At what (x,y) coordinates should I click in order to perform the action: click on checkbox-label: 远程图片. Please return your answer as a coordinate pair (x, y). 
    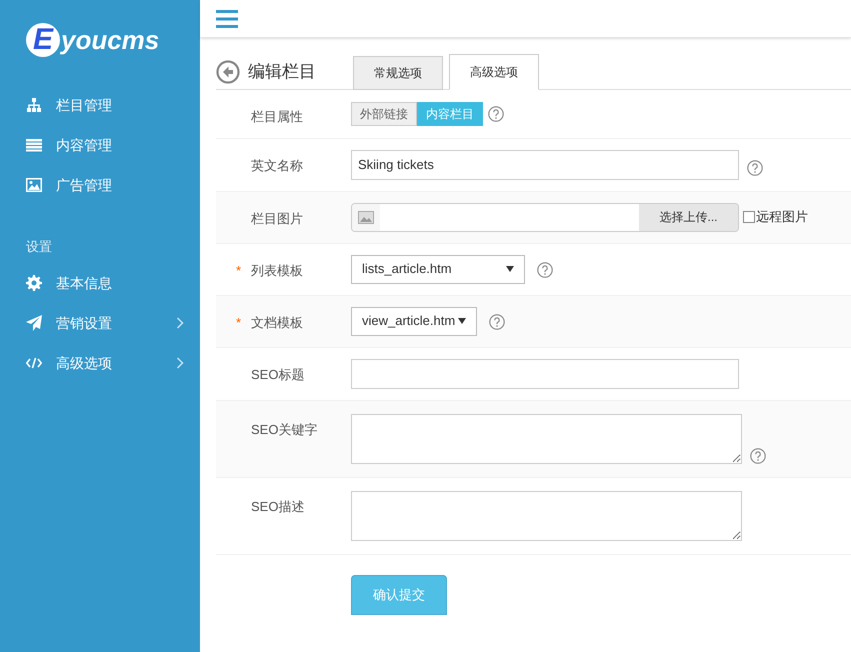
    Looking at the image, I should click on (782, 217).